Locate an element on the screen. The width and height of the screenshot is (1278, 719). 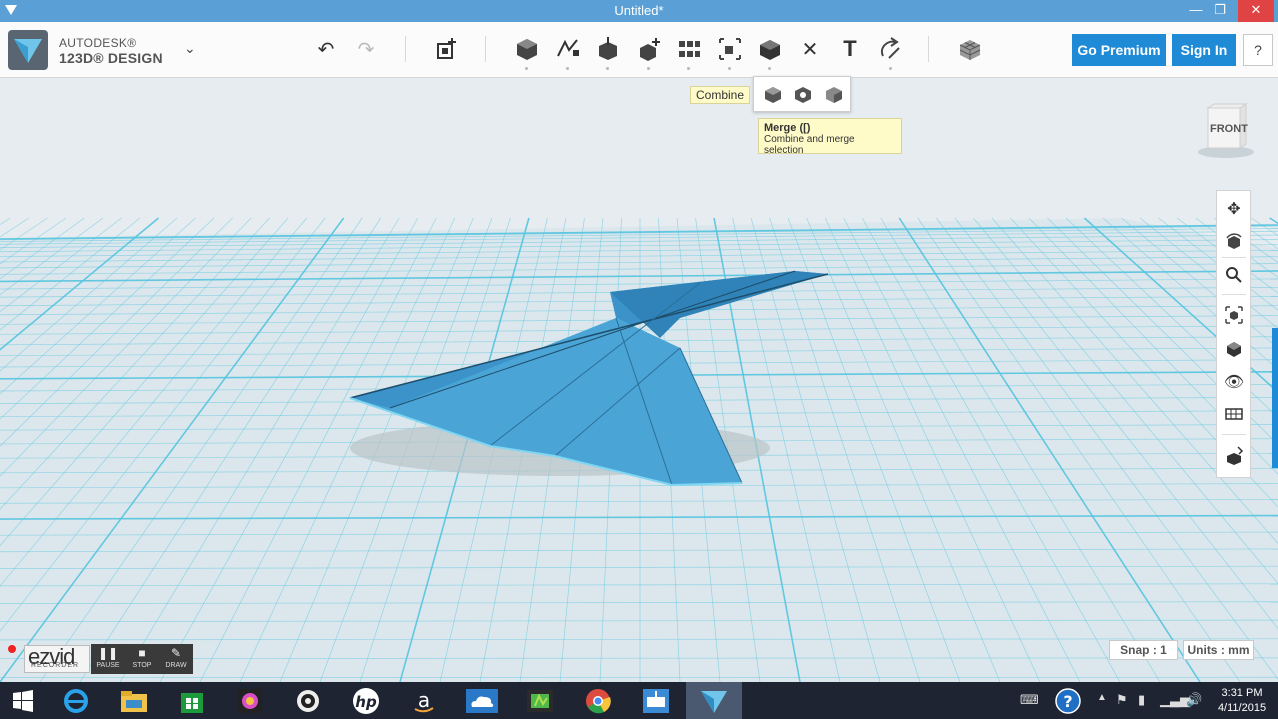
combine-submenu is located at coordinates (802, 94).